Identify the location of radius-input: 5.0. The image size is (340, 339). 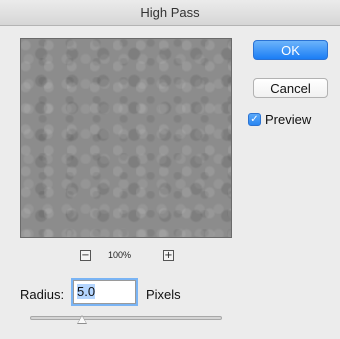
(104, 292).